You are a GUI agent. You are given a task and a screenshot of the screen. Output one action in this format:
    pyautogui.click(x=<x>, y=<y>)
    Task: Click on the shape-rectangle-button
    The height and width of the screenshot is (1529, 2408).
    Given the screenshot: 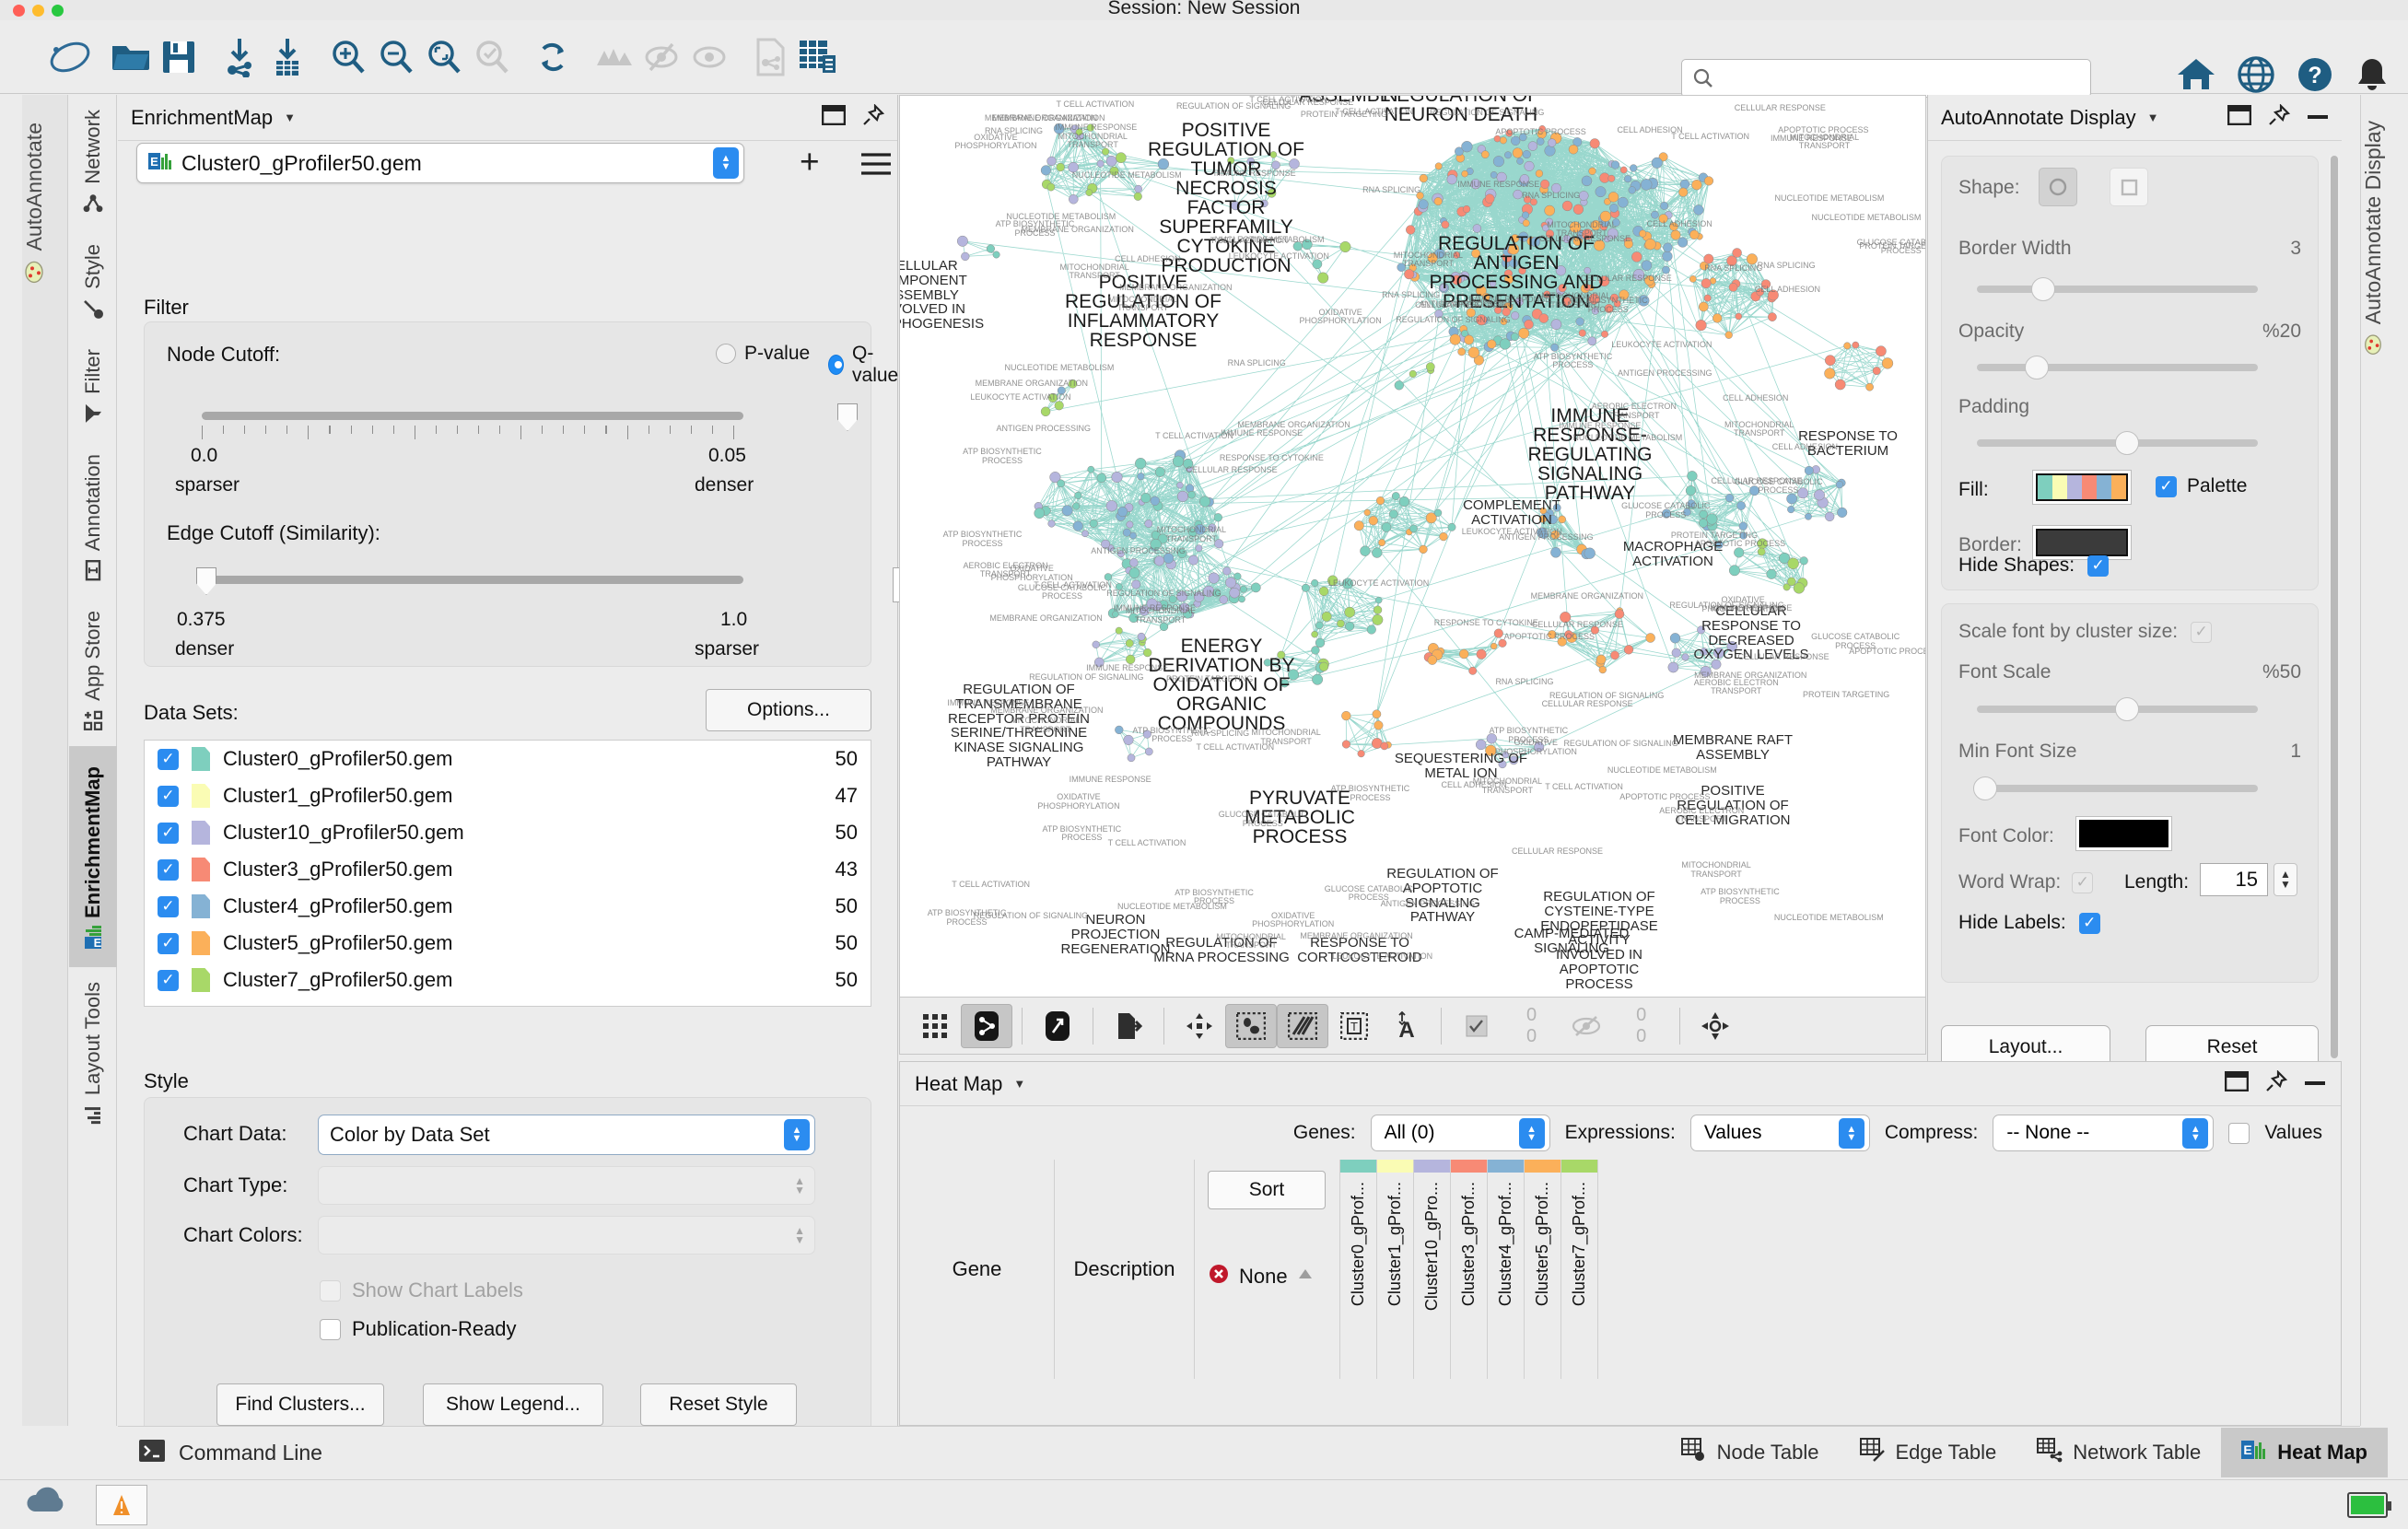 What is the action you would take?
    pyautogui.click(x=2129, y=187)
    